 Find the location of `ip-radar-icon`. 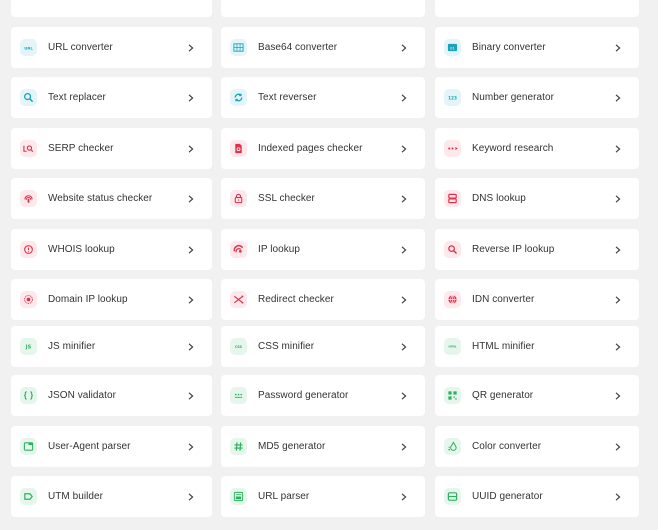

ip-radar-icon is located at coordinates (238, 249).